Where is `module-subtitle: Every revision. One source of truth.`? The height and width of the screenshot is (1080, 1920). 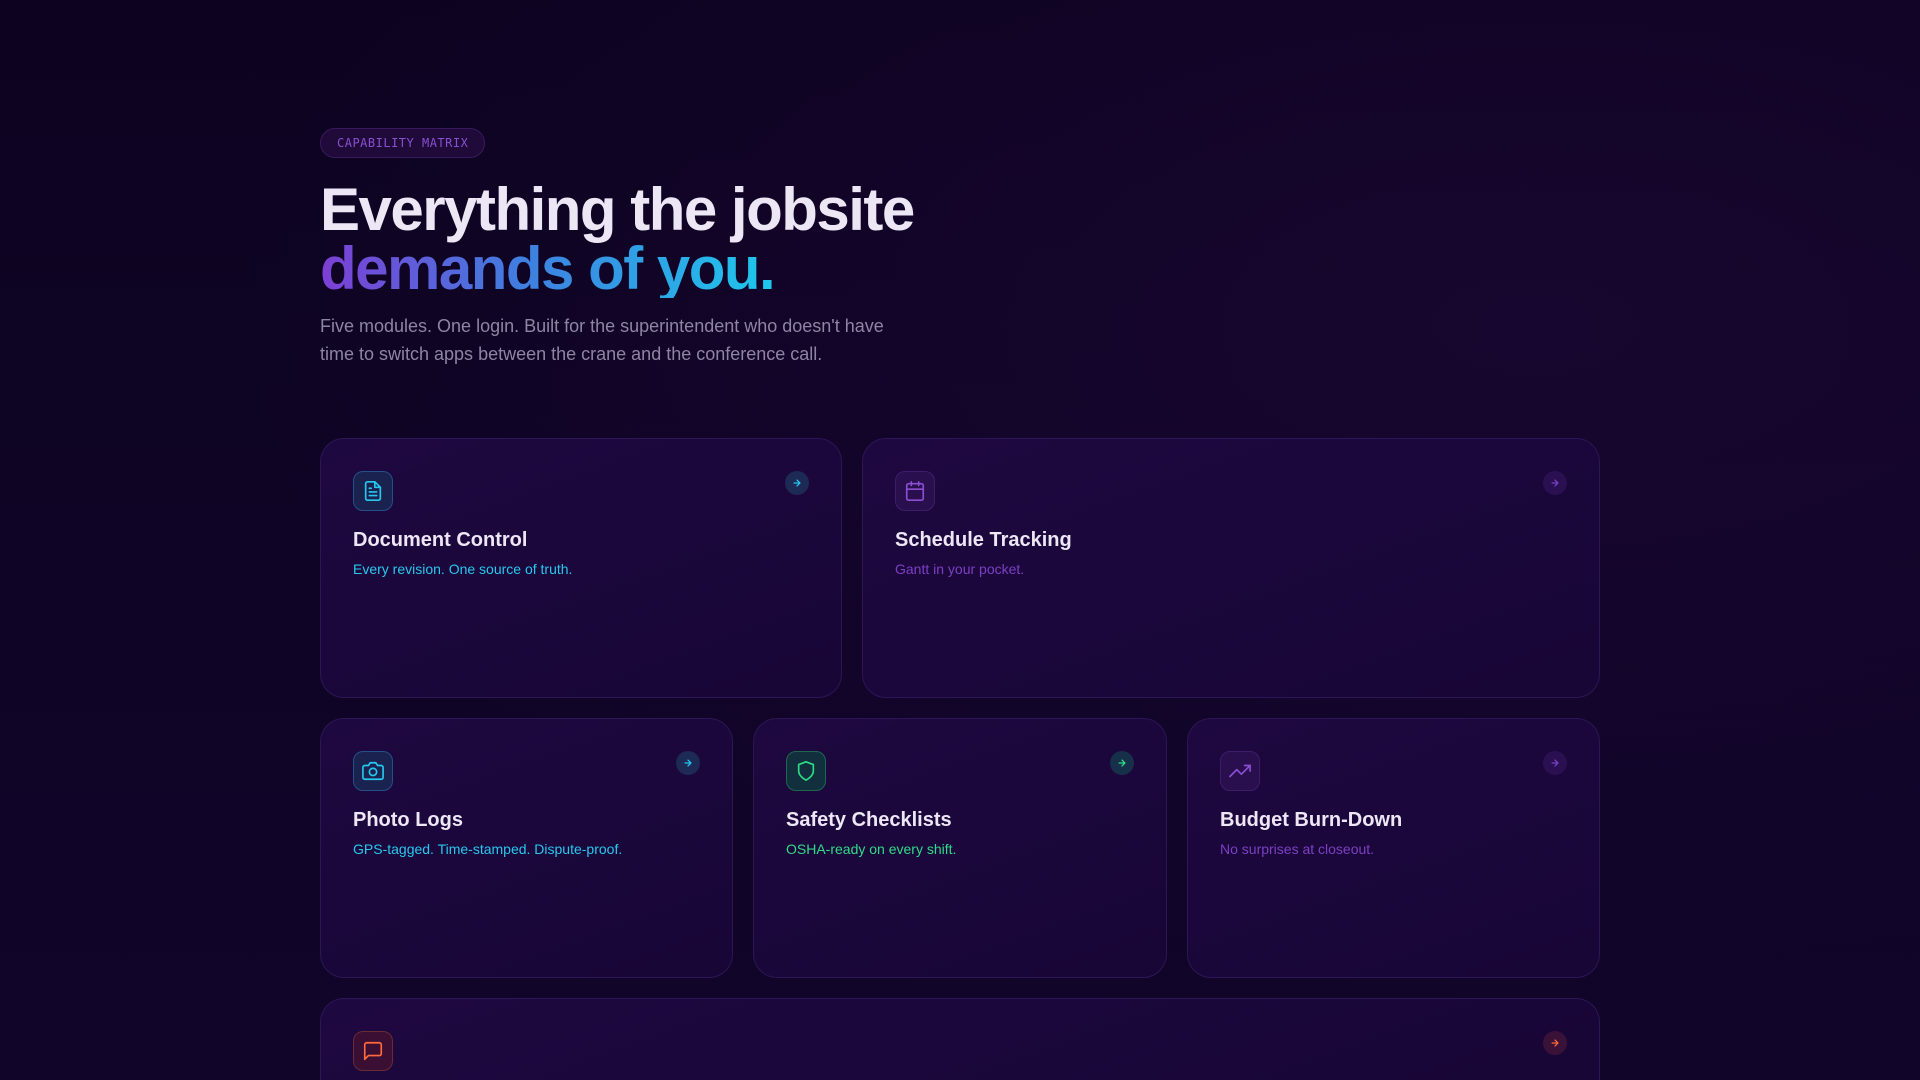 module-subtitle: Every revision. One source of truth. is located at coordinates (463, 569).